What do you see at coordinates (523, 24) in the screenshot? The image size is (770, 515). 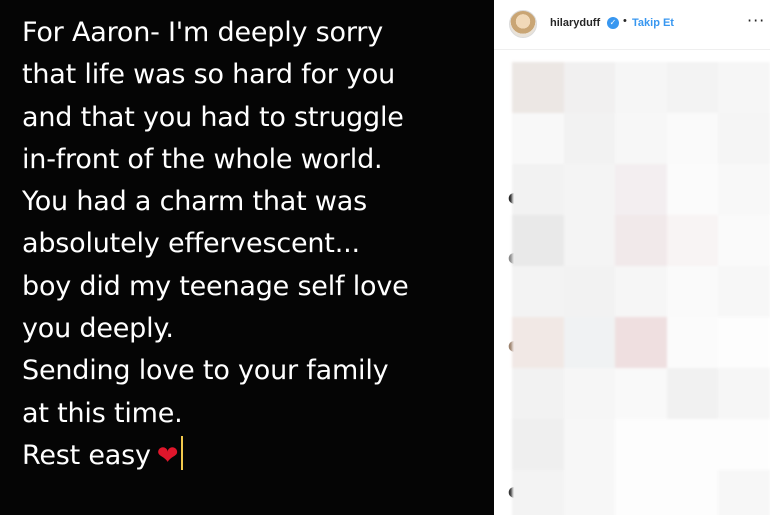 I see `avatar` at bounding box center [523, 24].